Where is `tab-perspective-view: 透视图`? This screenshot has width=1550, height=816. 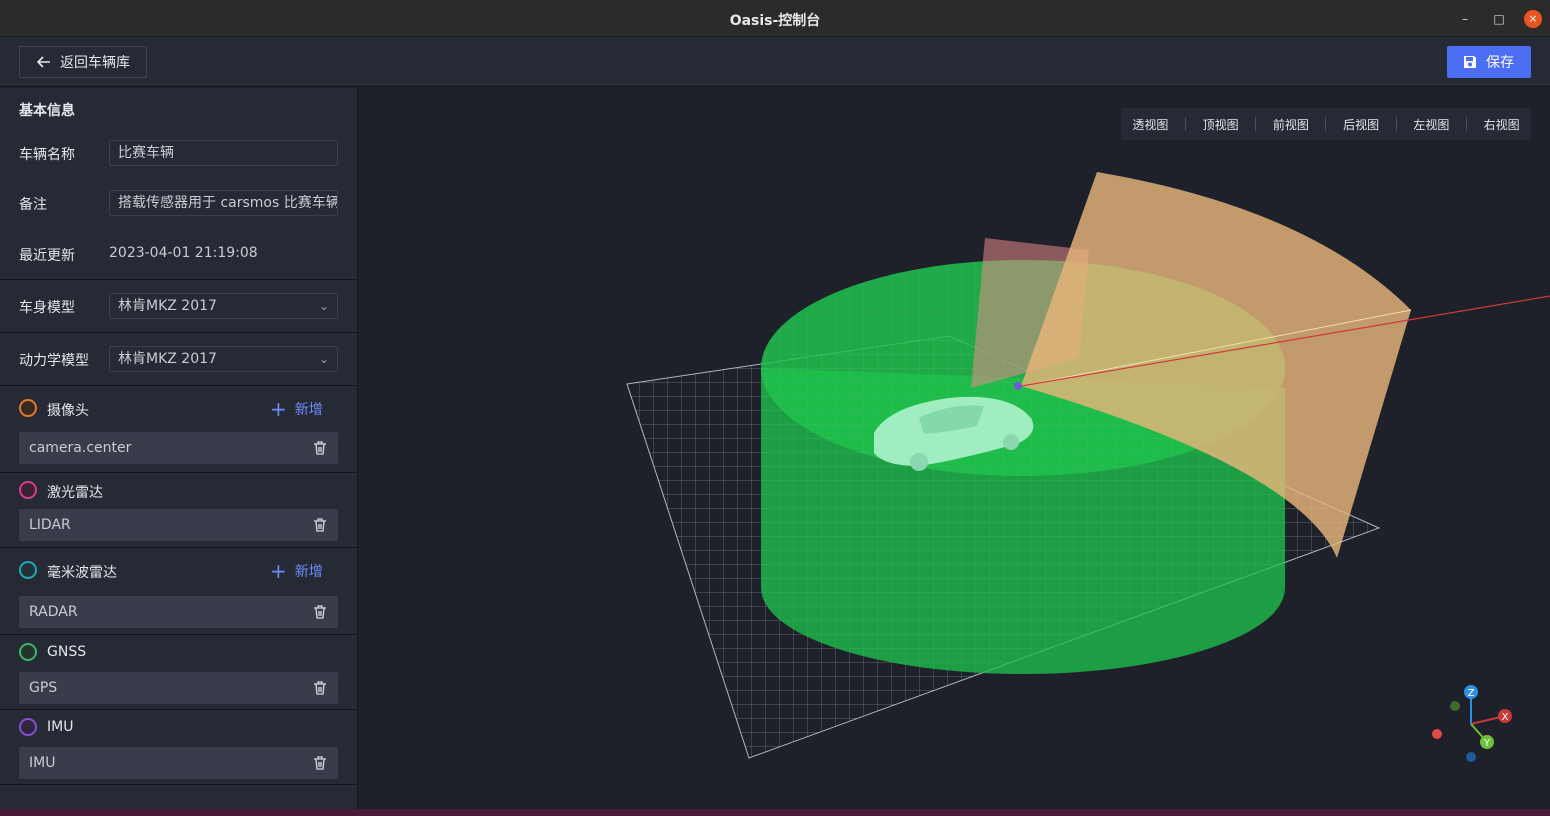 tab-perspective-view: 透视图 is located at coordinates (1150, 124).